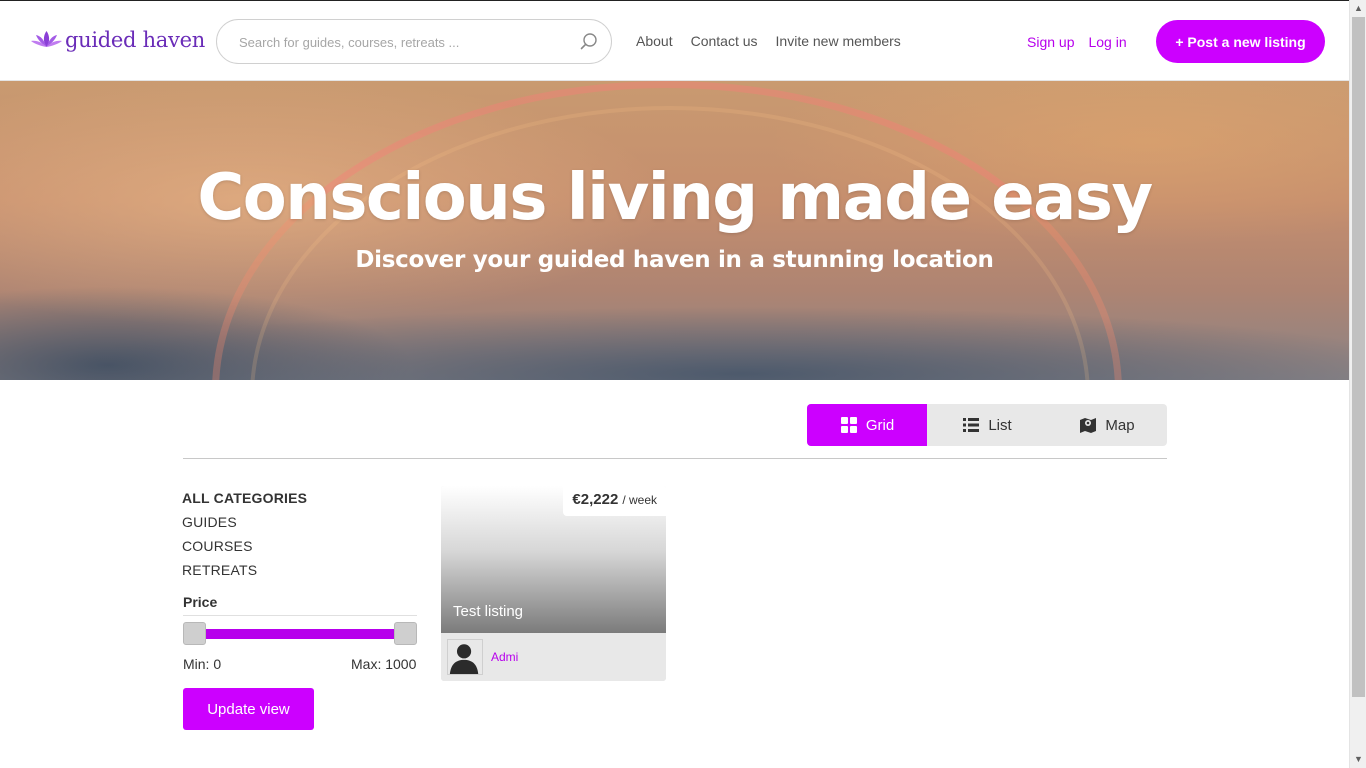 The height and width of the screenshot is (768, 1366). What do you see at coordinates (404, 42) in the screenshot?
I see `search-input` at bounding box center [404, 42].